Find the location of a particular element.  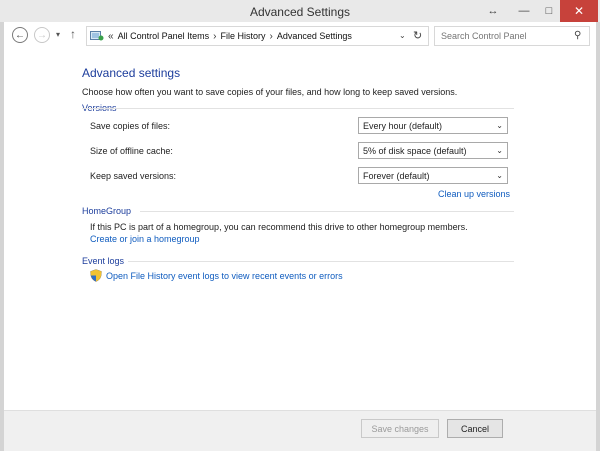

cancel-button: Cancel is located at coordinates (475, 428).